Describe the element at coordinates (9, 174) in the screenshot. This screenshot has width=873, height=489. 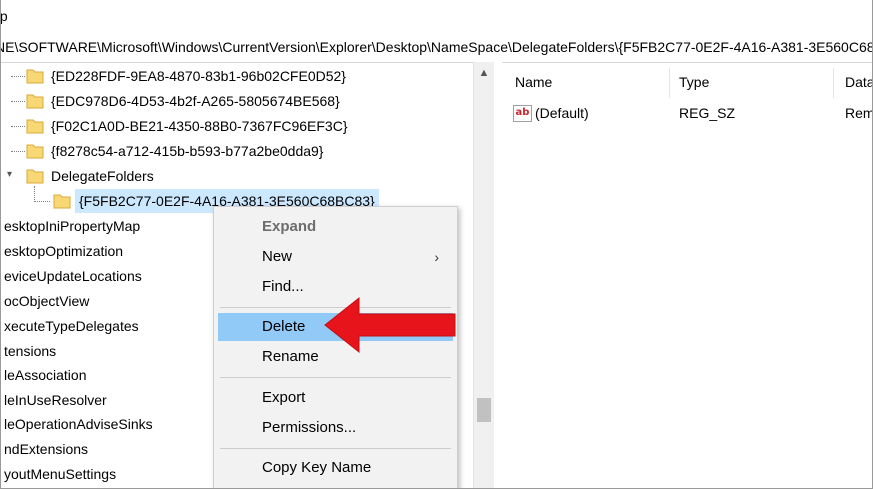
I see `collapse-arrow-icon: ▾` at that location.